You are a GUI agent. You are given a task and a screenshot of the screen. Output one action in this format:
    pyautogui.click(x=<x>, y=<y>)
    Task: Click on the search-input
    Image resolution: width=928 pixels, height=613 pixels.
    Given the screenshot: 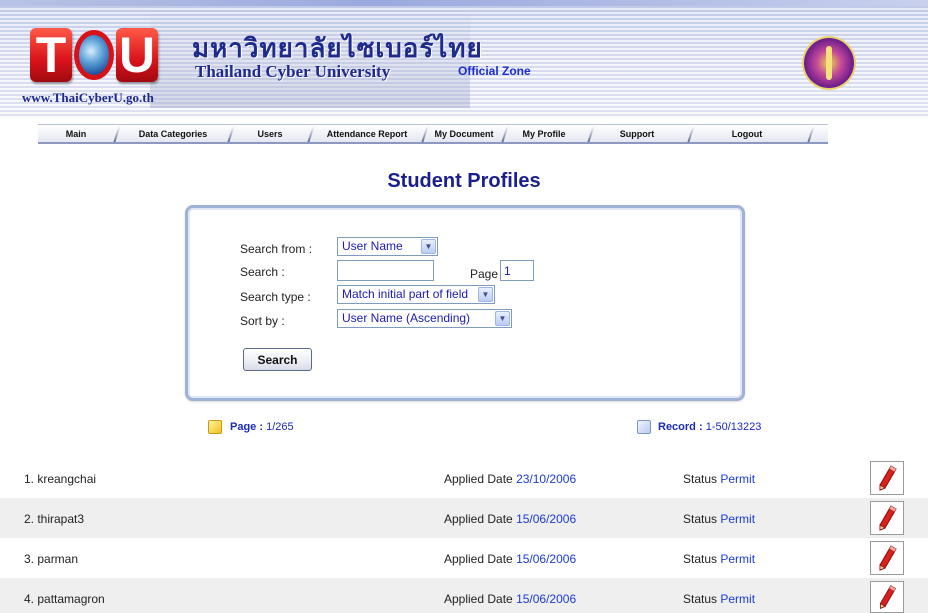 What is the action you would take?
    pyautogui.click(x=385, y=270)
    